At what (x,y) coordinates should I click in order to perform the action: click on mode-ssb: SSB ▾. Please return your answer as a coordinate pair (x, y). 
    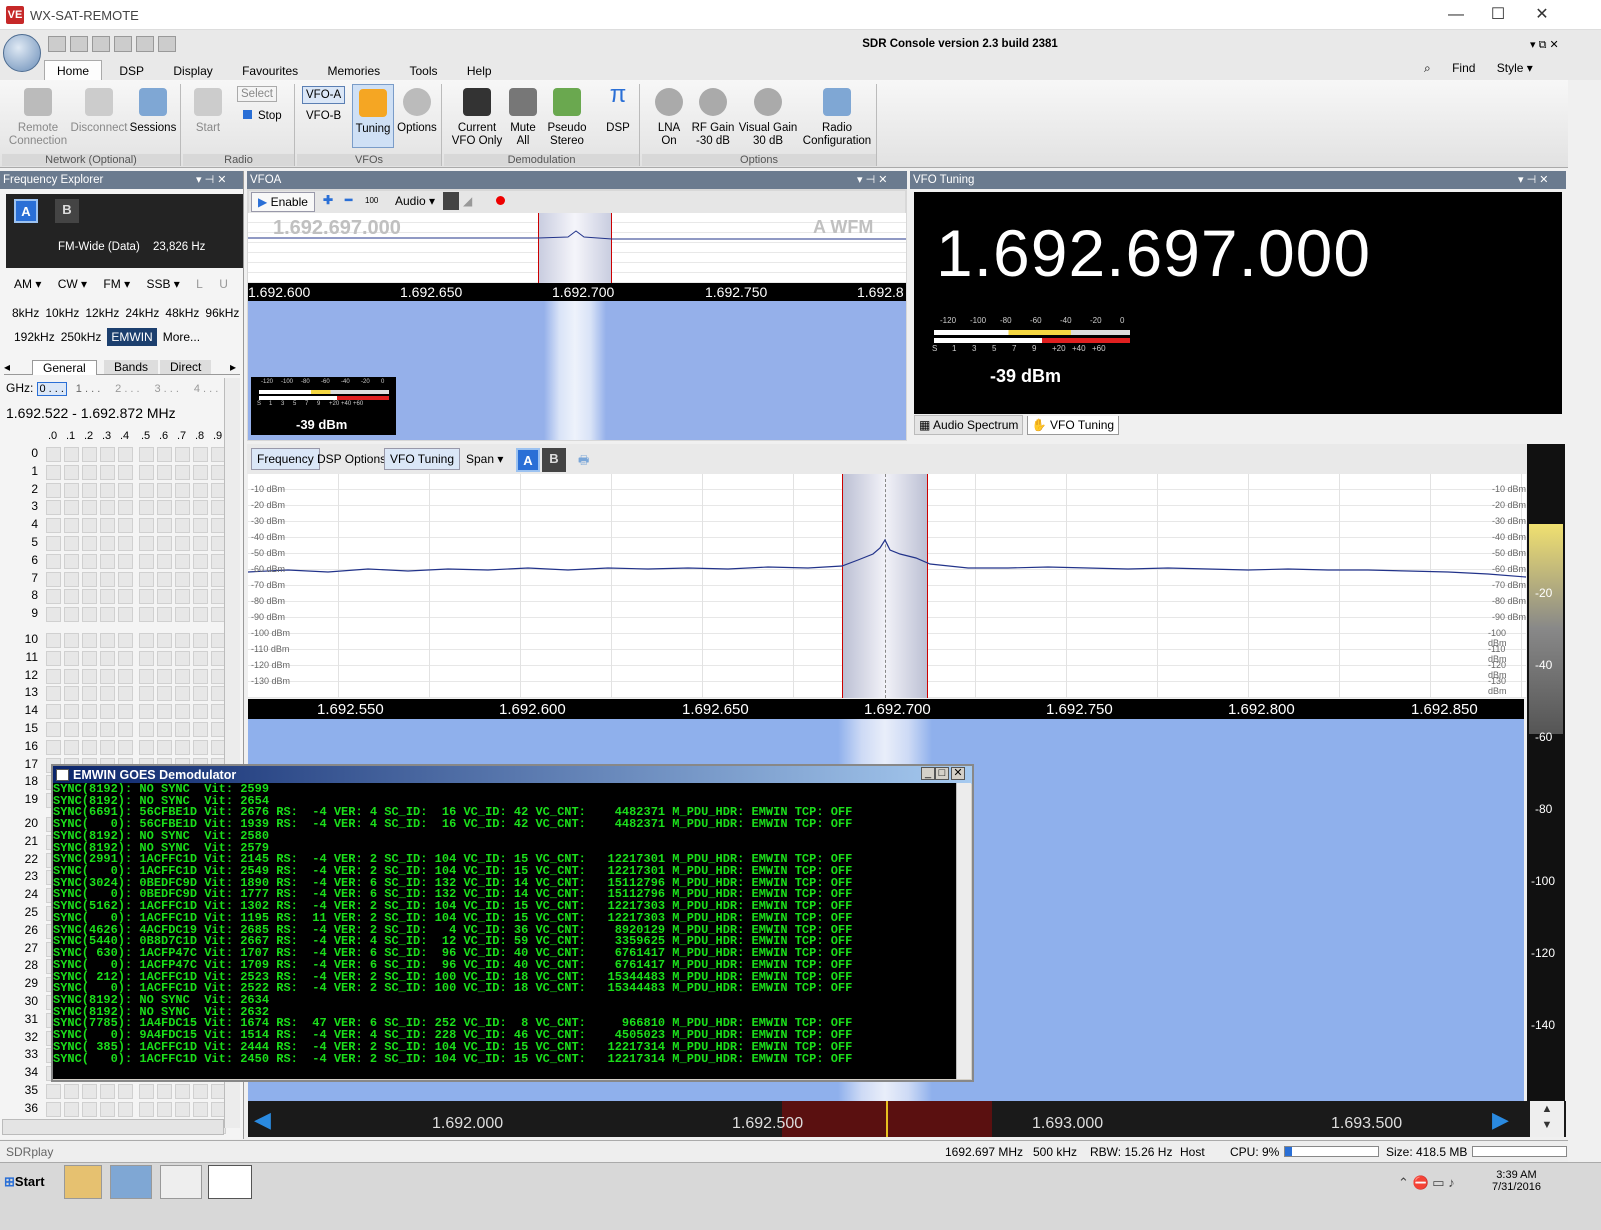
    Looking at the image, I should click on (162, 284).